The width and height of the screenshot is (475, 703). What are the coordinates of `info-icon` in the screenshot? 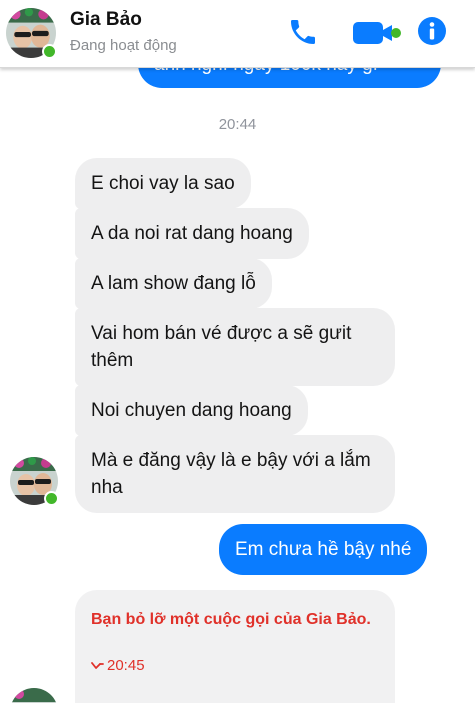 It's located at (432, 33).